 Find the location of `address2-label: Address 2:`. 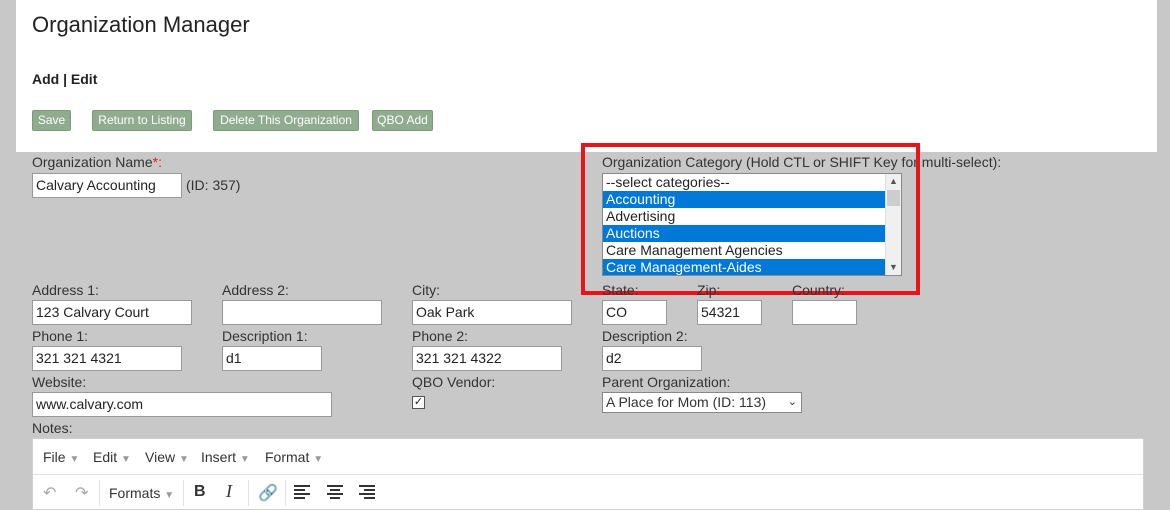

address2-label: Address 2: is located at coordinates (255, 290).